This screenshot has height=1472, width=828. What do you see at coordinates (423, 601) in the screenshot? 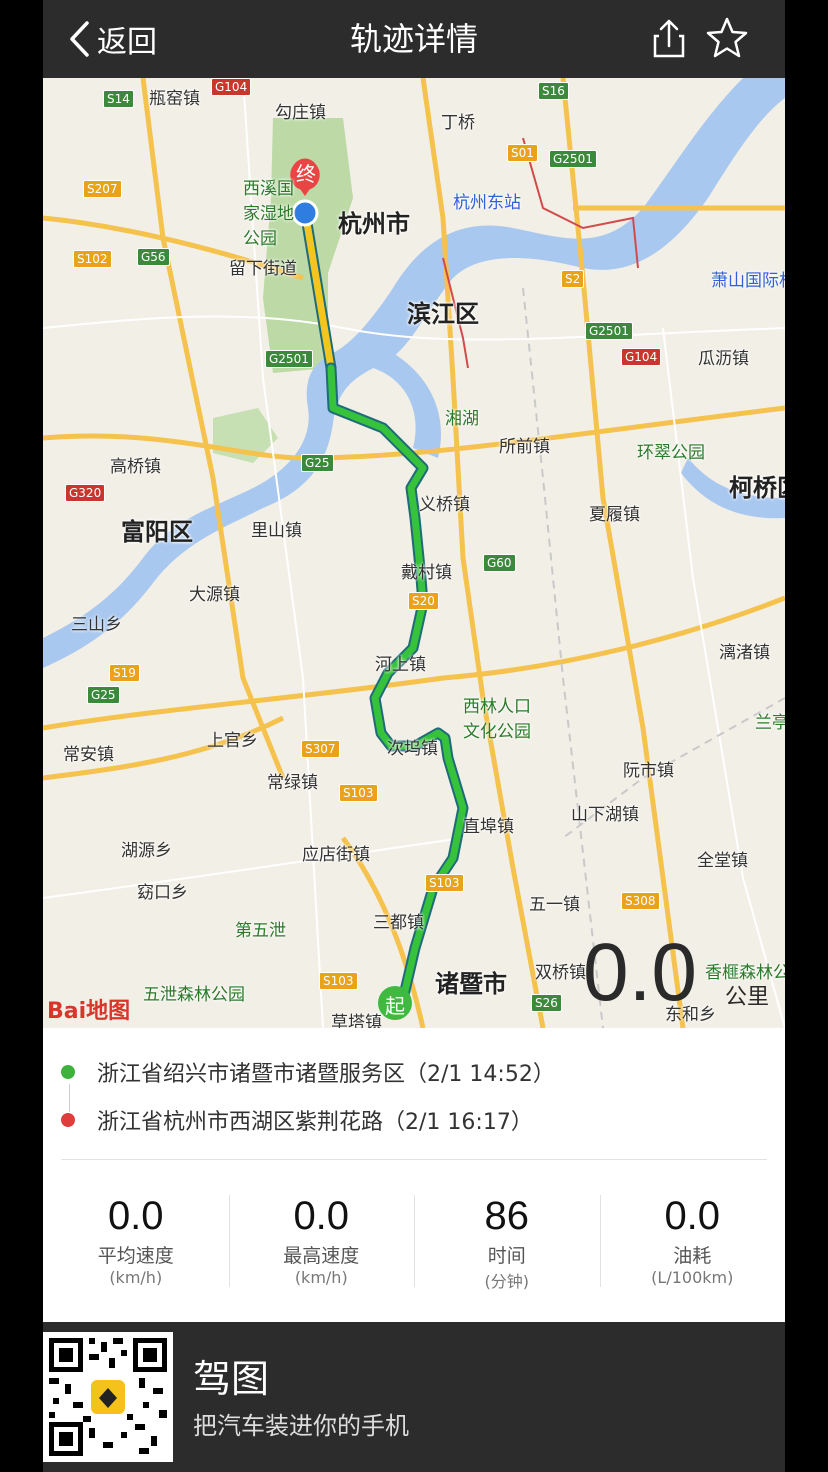
I see `road-shield: S20` at bounding box center [423, 601].